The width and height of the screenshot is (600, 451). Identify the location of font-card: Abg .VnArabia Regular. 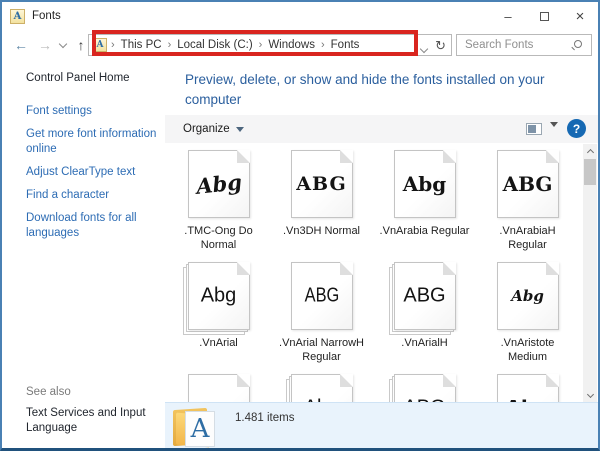
(424, 204).